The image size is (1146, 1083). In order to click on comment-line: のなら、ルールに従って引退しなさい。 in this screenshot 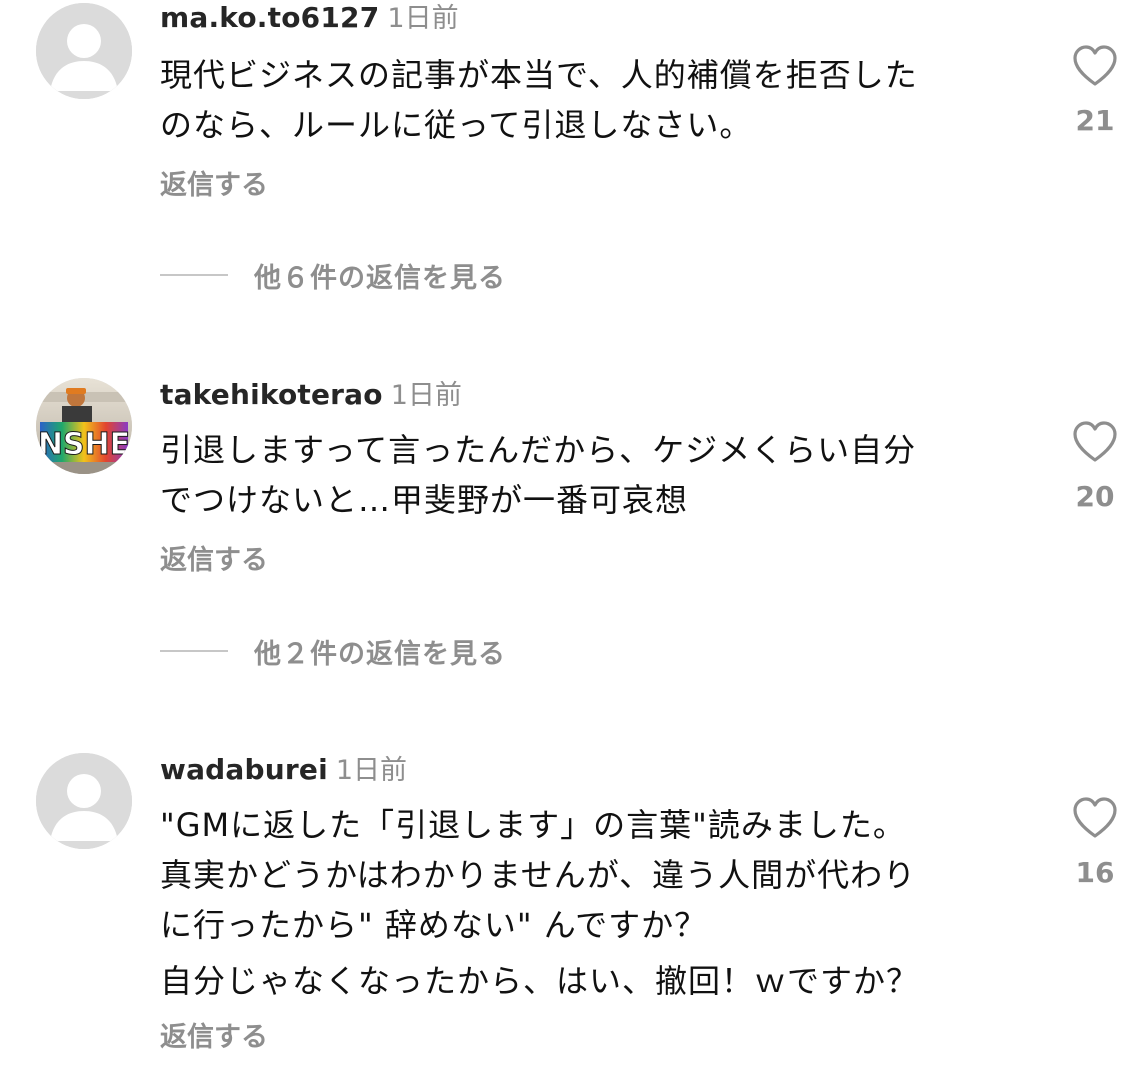, I will do `click(456, 125)`.